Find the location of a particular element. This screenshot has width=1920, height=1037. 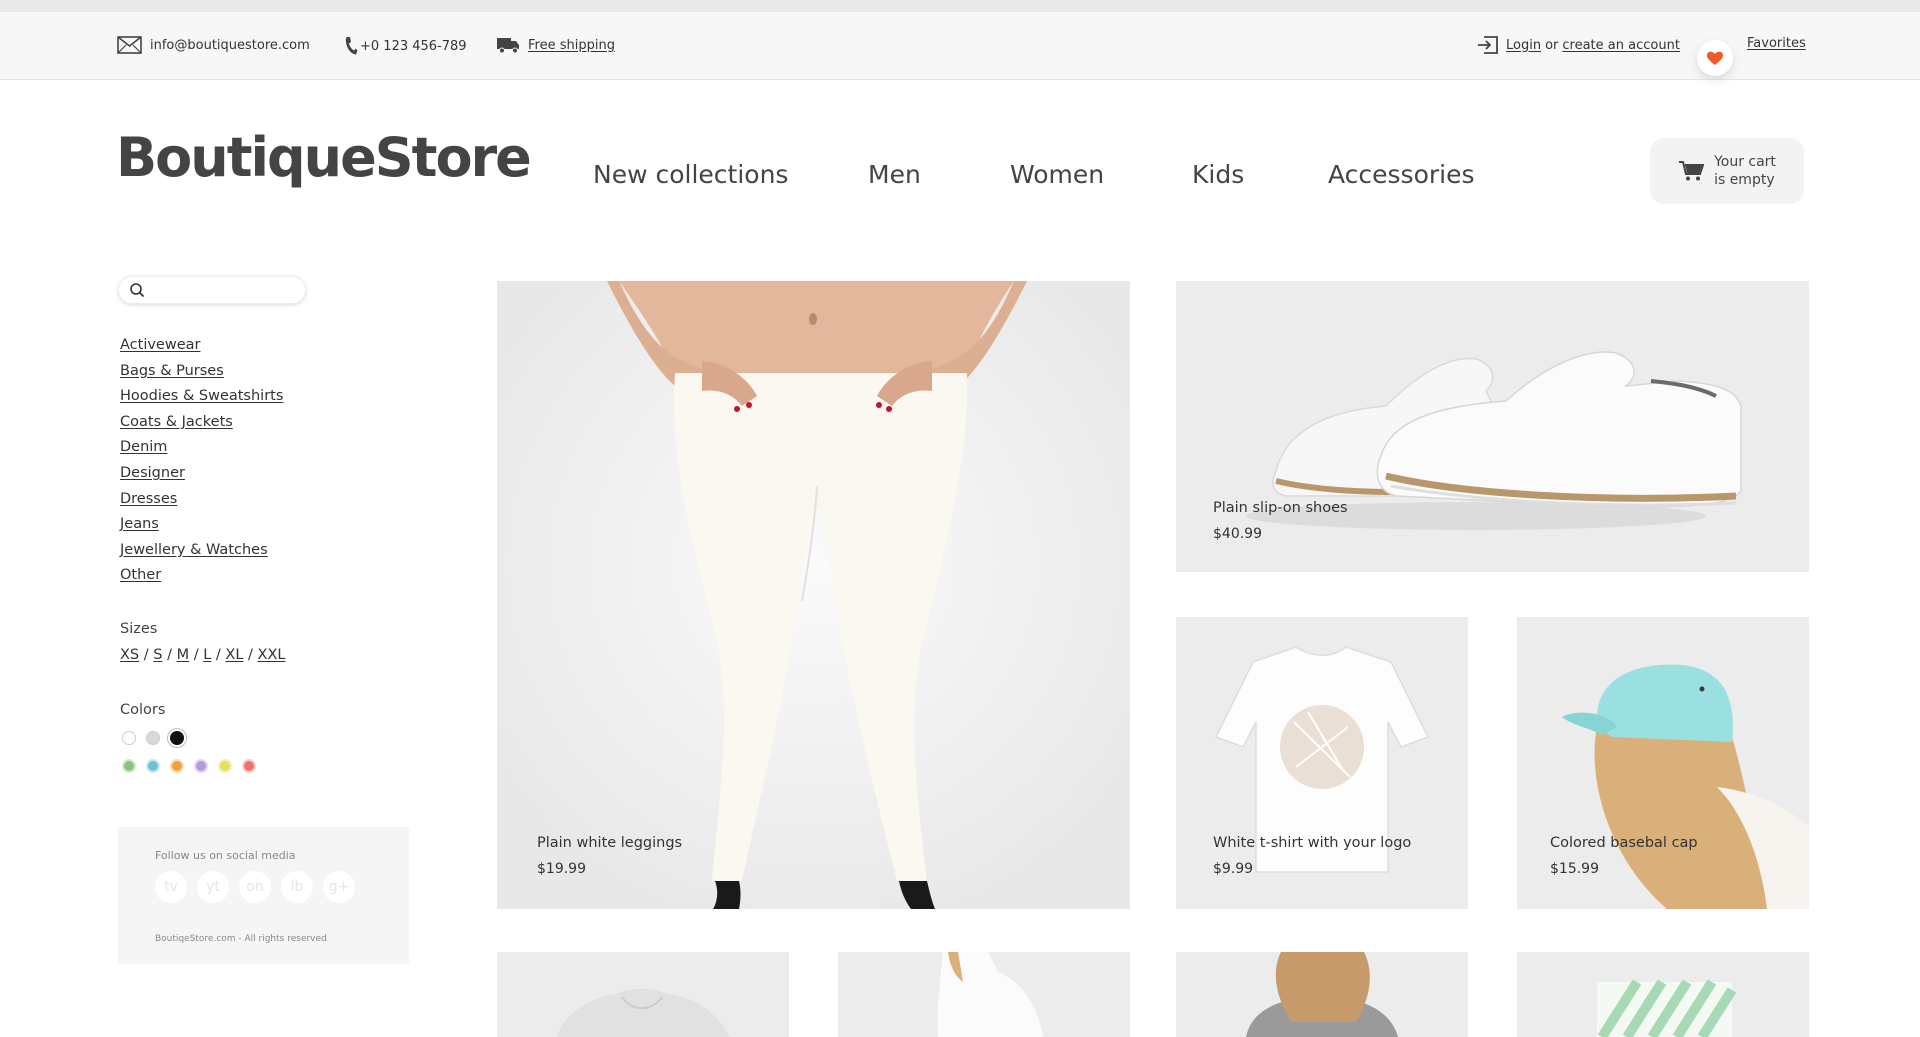

sizes-list: XS / S / M / L / XL / XXL is located at coordinates (203, 655).